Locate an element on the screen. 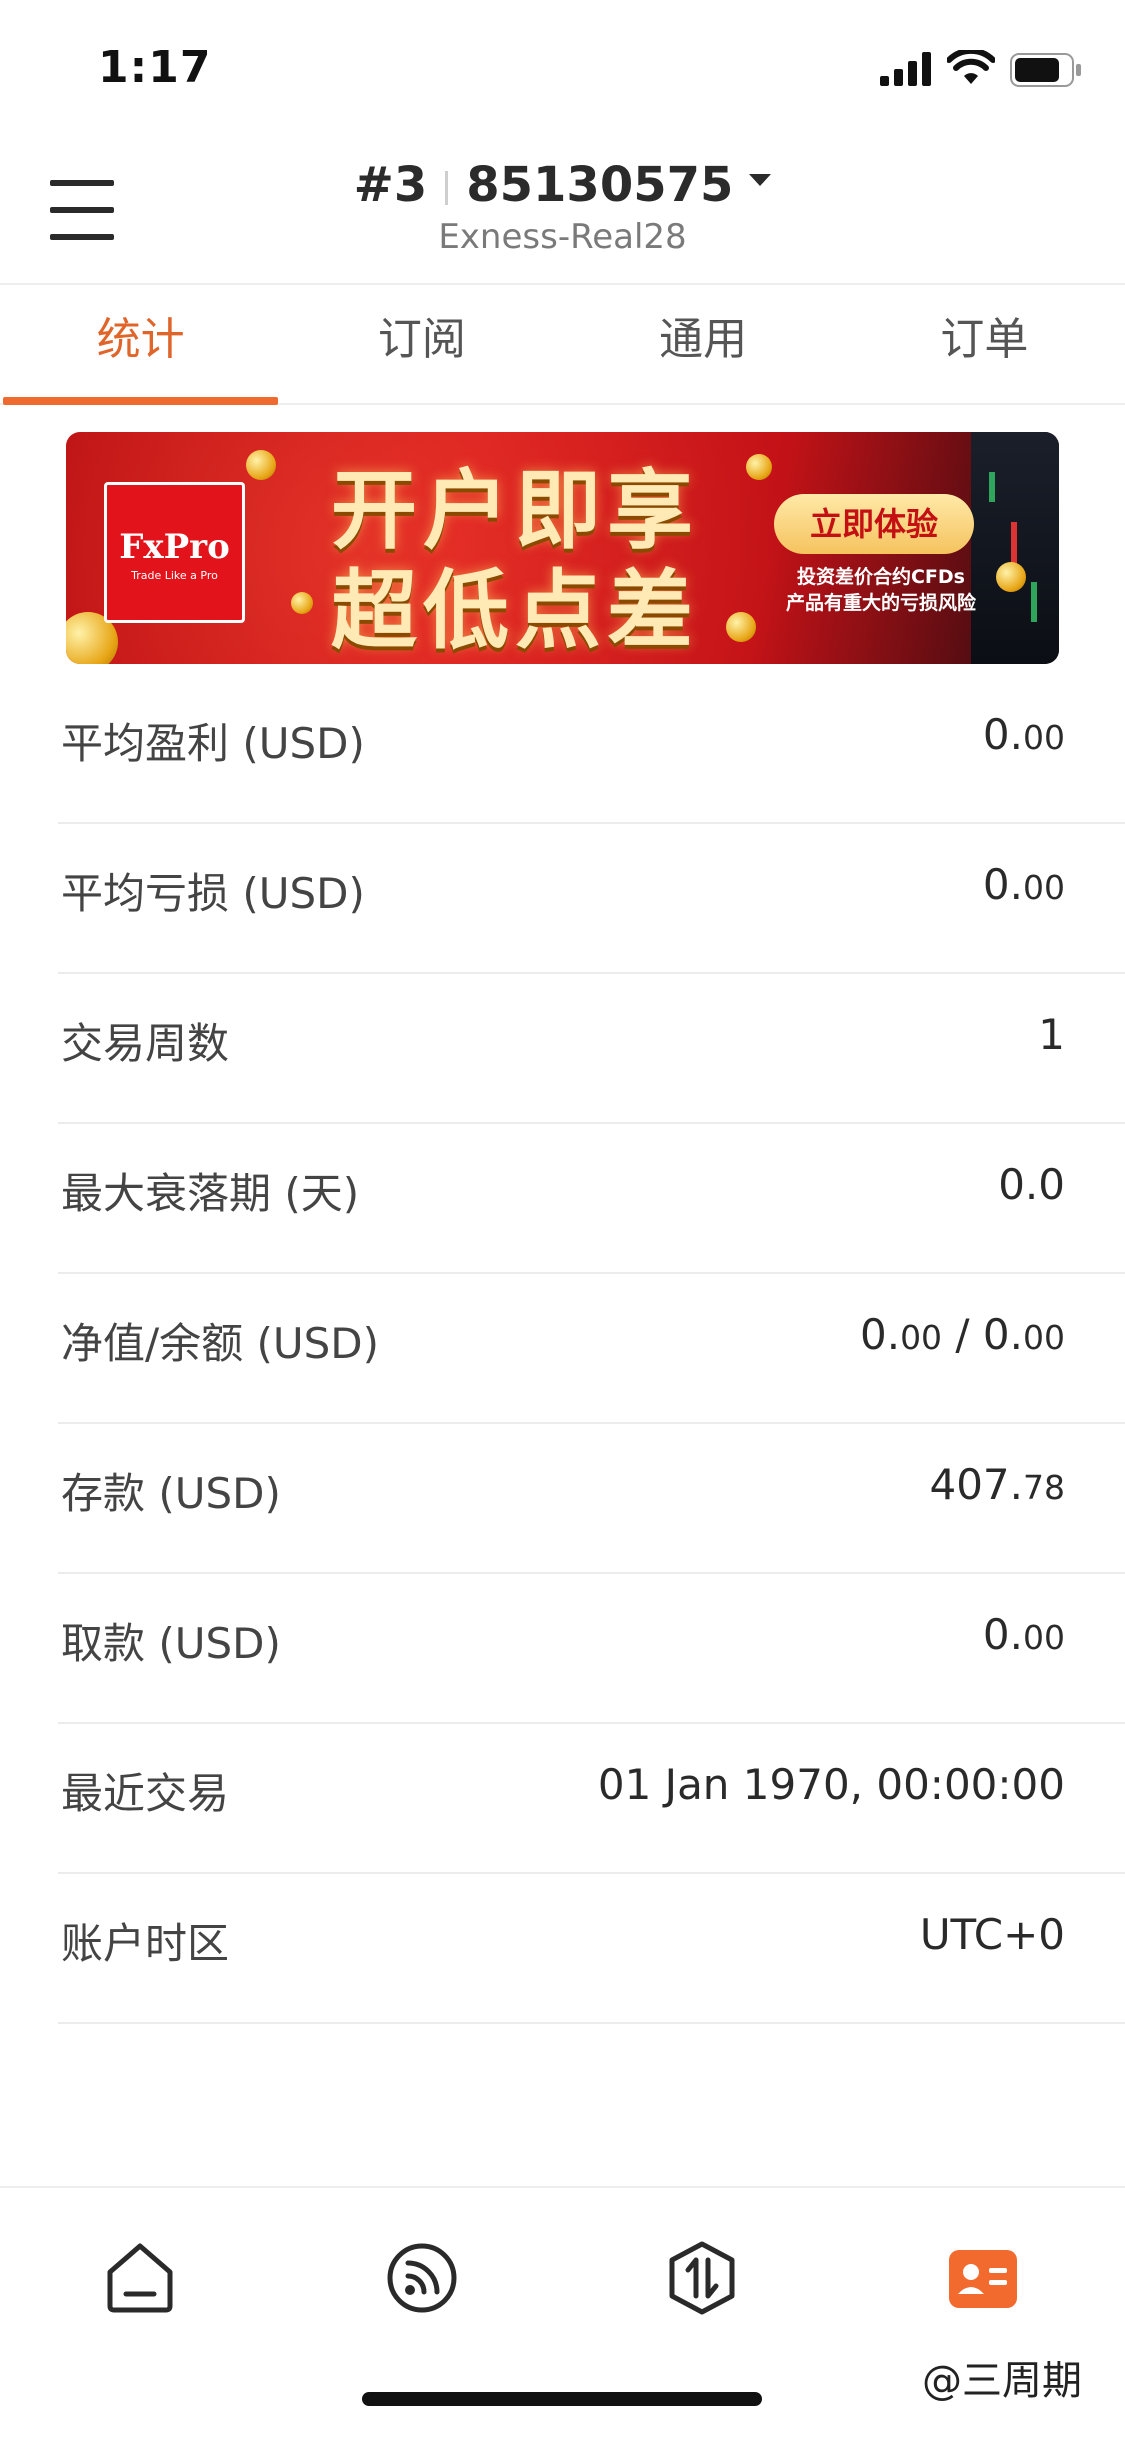 The width and height of the screenshot is (1125, 2438). stat-label: 账户时区 is located at coordinates (145, 1943).